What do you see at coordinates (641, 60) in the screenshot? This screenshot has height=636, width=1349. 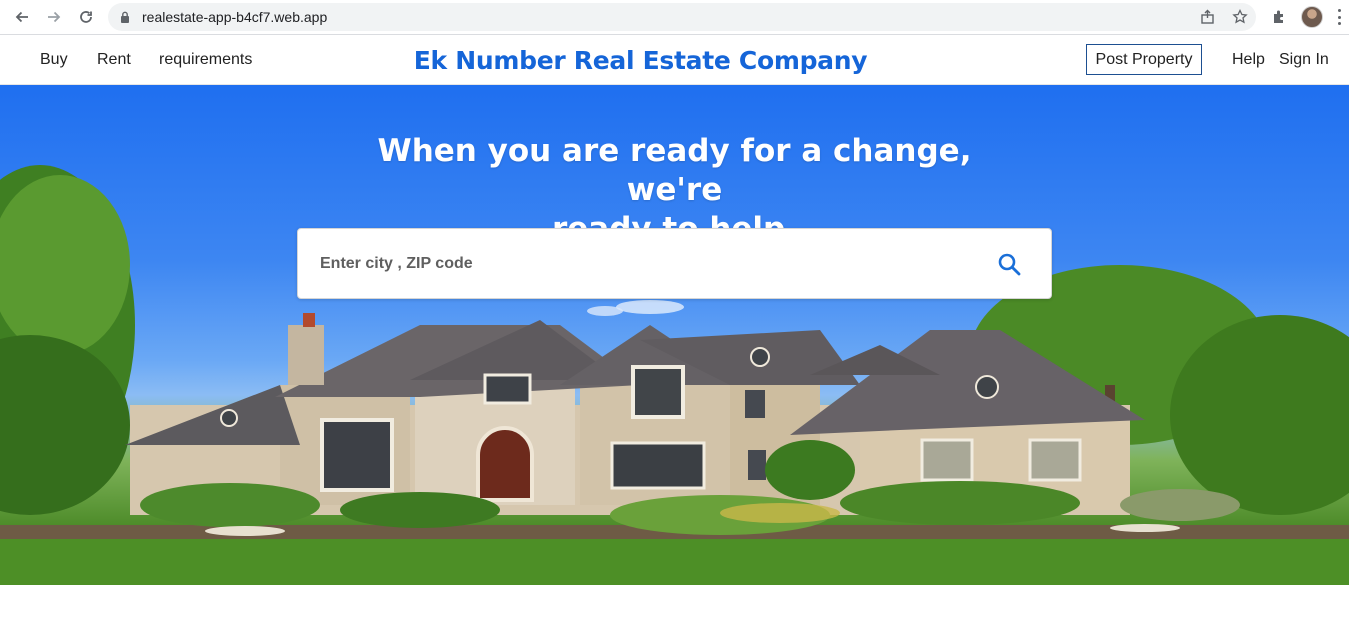 I see `brand-title: Ek Number Real Estate Company` at bounding box center [641, 60].